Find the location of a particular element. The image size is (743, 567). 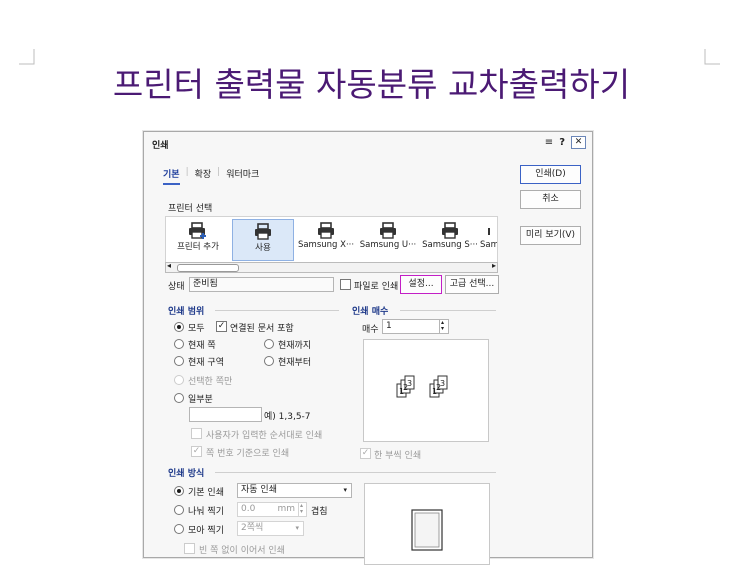

split-value: 0.0 is located at coordinates (248, 509).